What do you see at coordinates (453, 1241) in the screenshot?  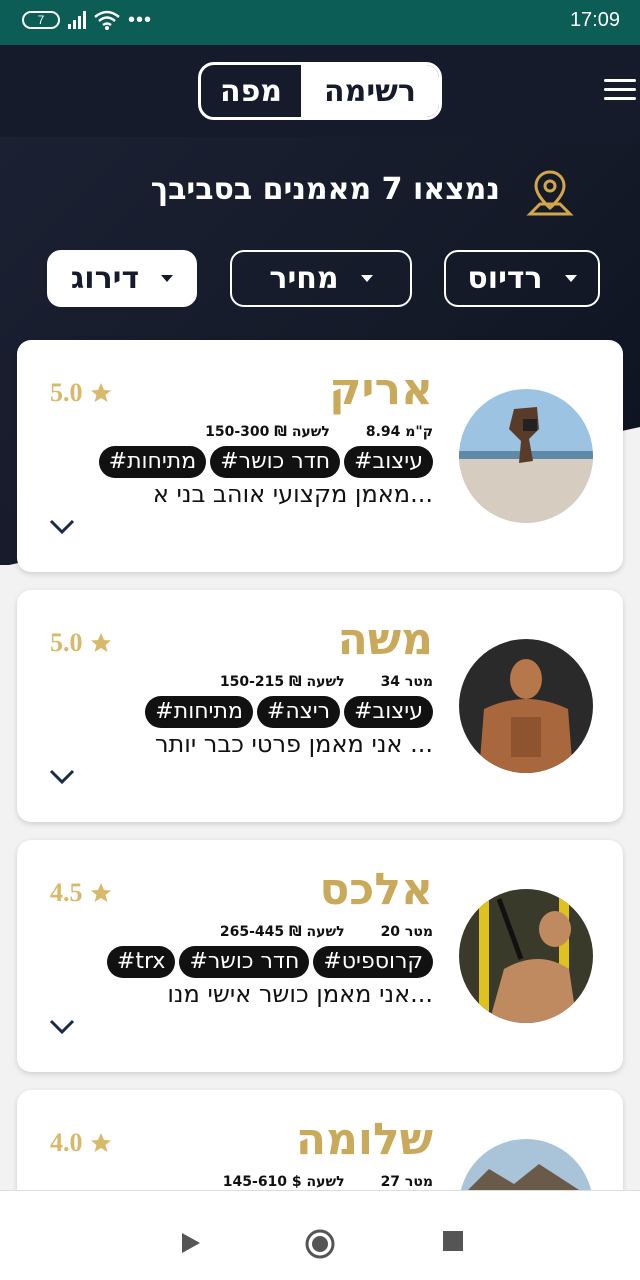 I see `recent-apps-icon` at bounding box center [453, 1241].